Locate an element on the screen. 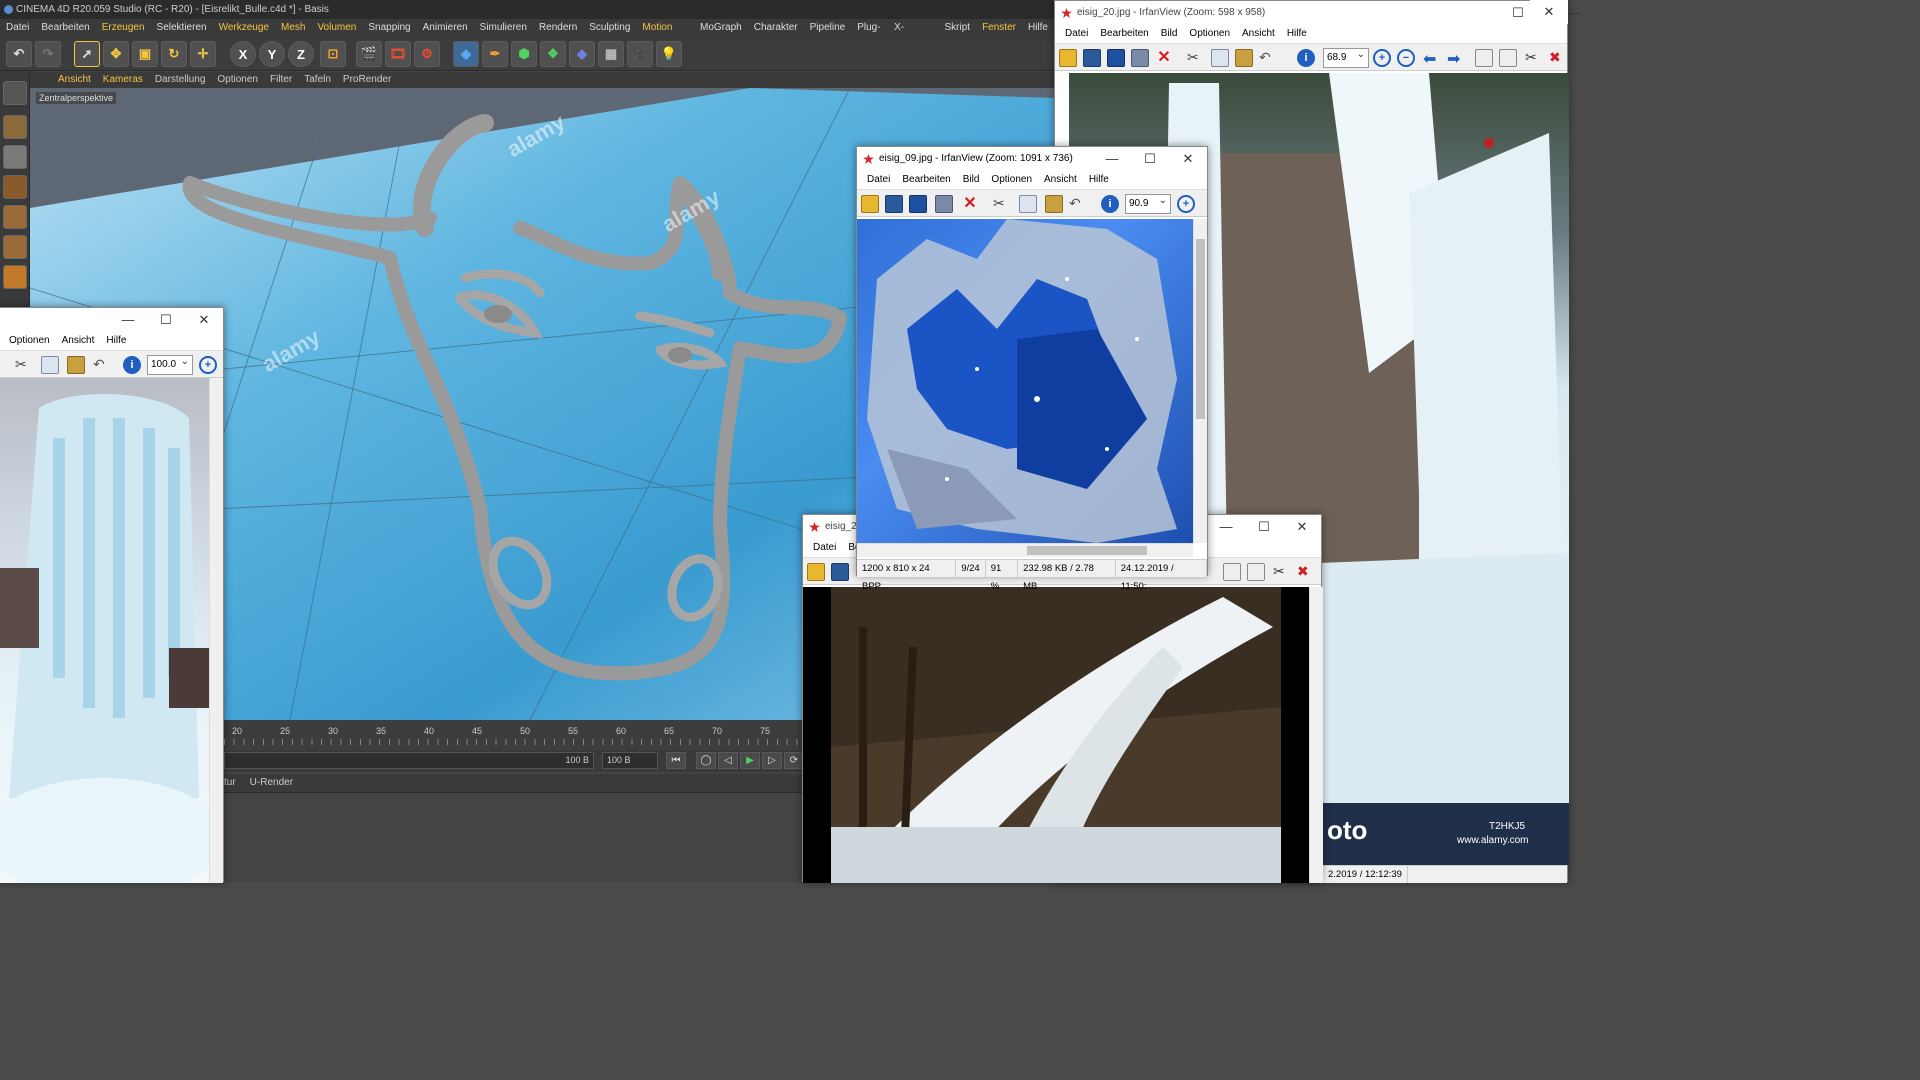 Image resolution: width=1920 pixels, height=1080 pixels. save-icon is located at coordinates (1116, 58).